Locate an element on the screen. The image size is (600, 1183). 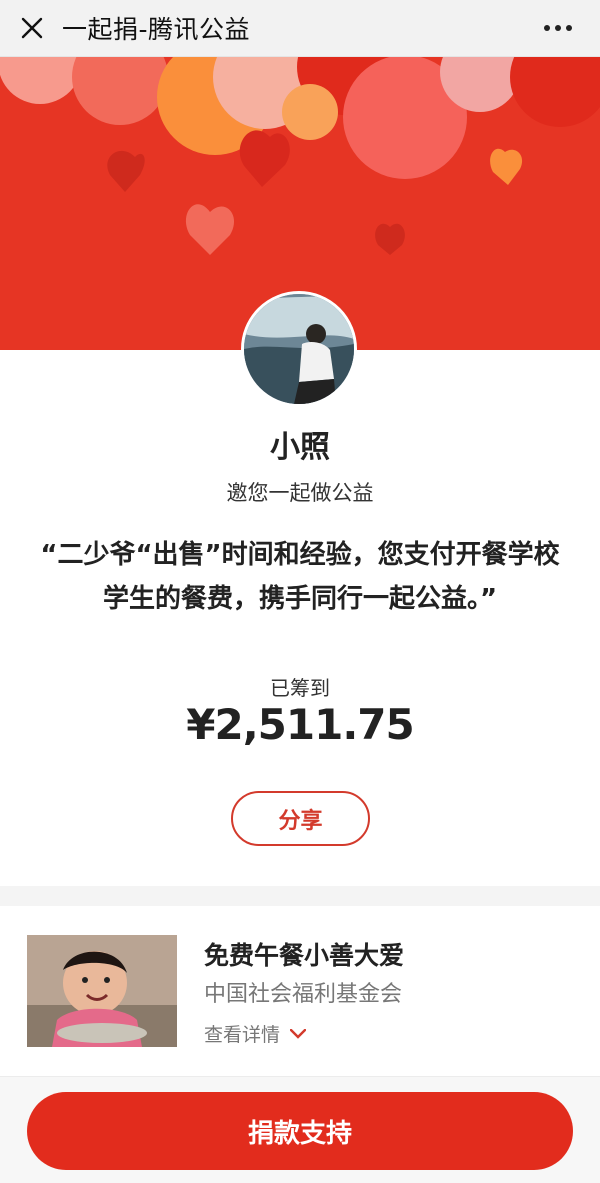
close-button is located at coordinates (32, 28).